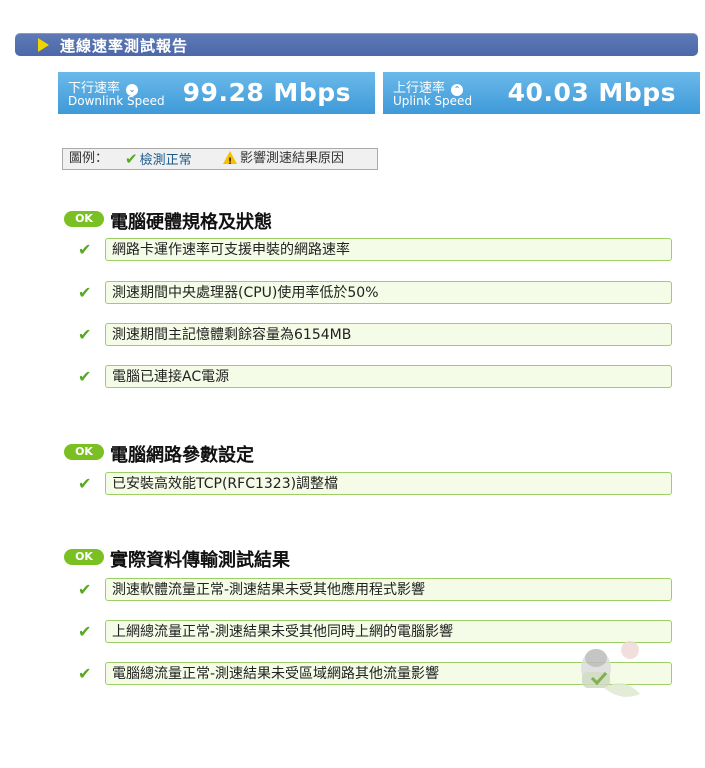 The image size is (705, 768). Describe the element at coordinates (388, 292) in the screenshot. I see `result-item: 測速期間中央處理器(CPU)使用率低於50%` at that location.